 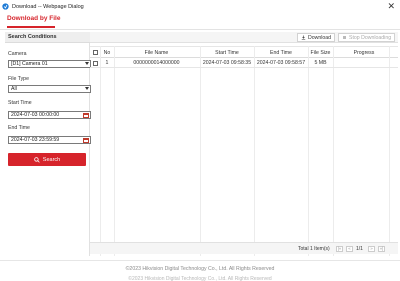 I want to click on next-page-button: », so click(x=371, y=249).